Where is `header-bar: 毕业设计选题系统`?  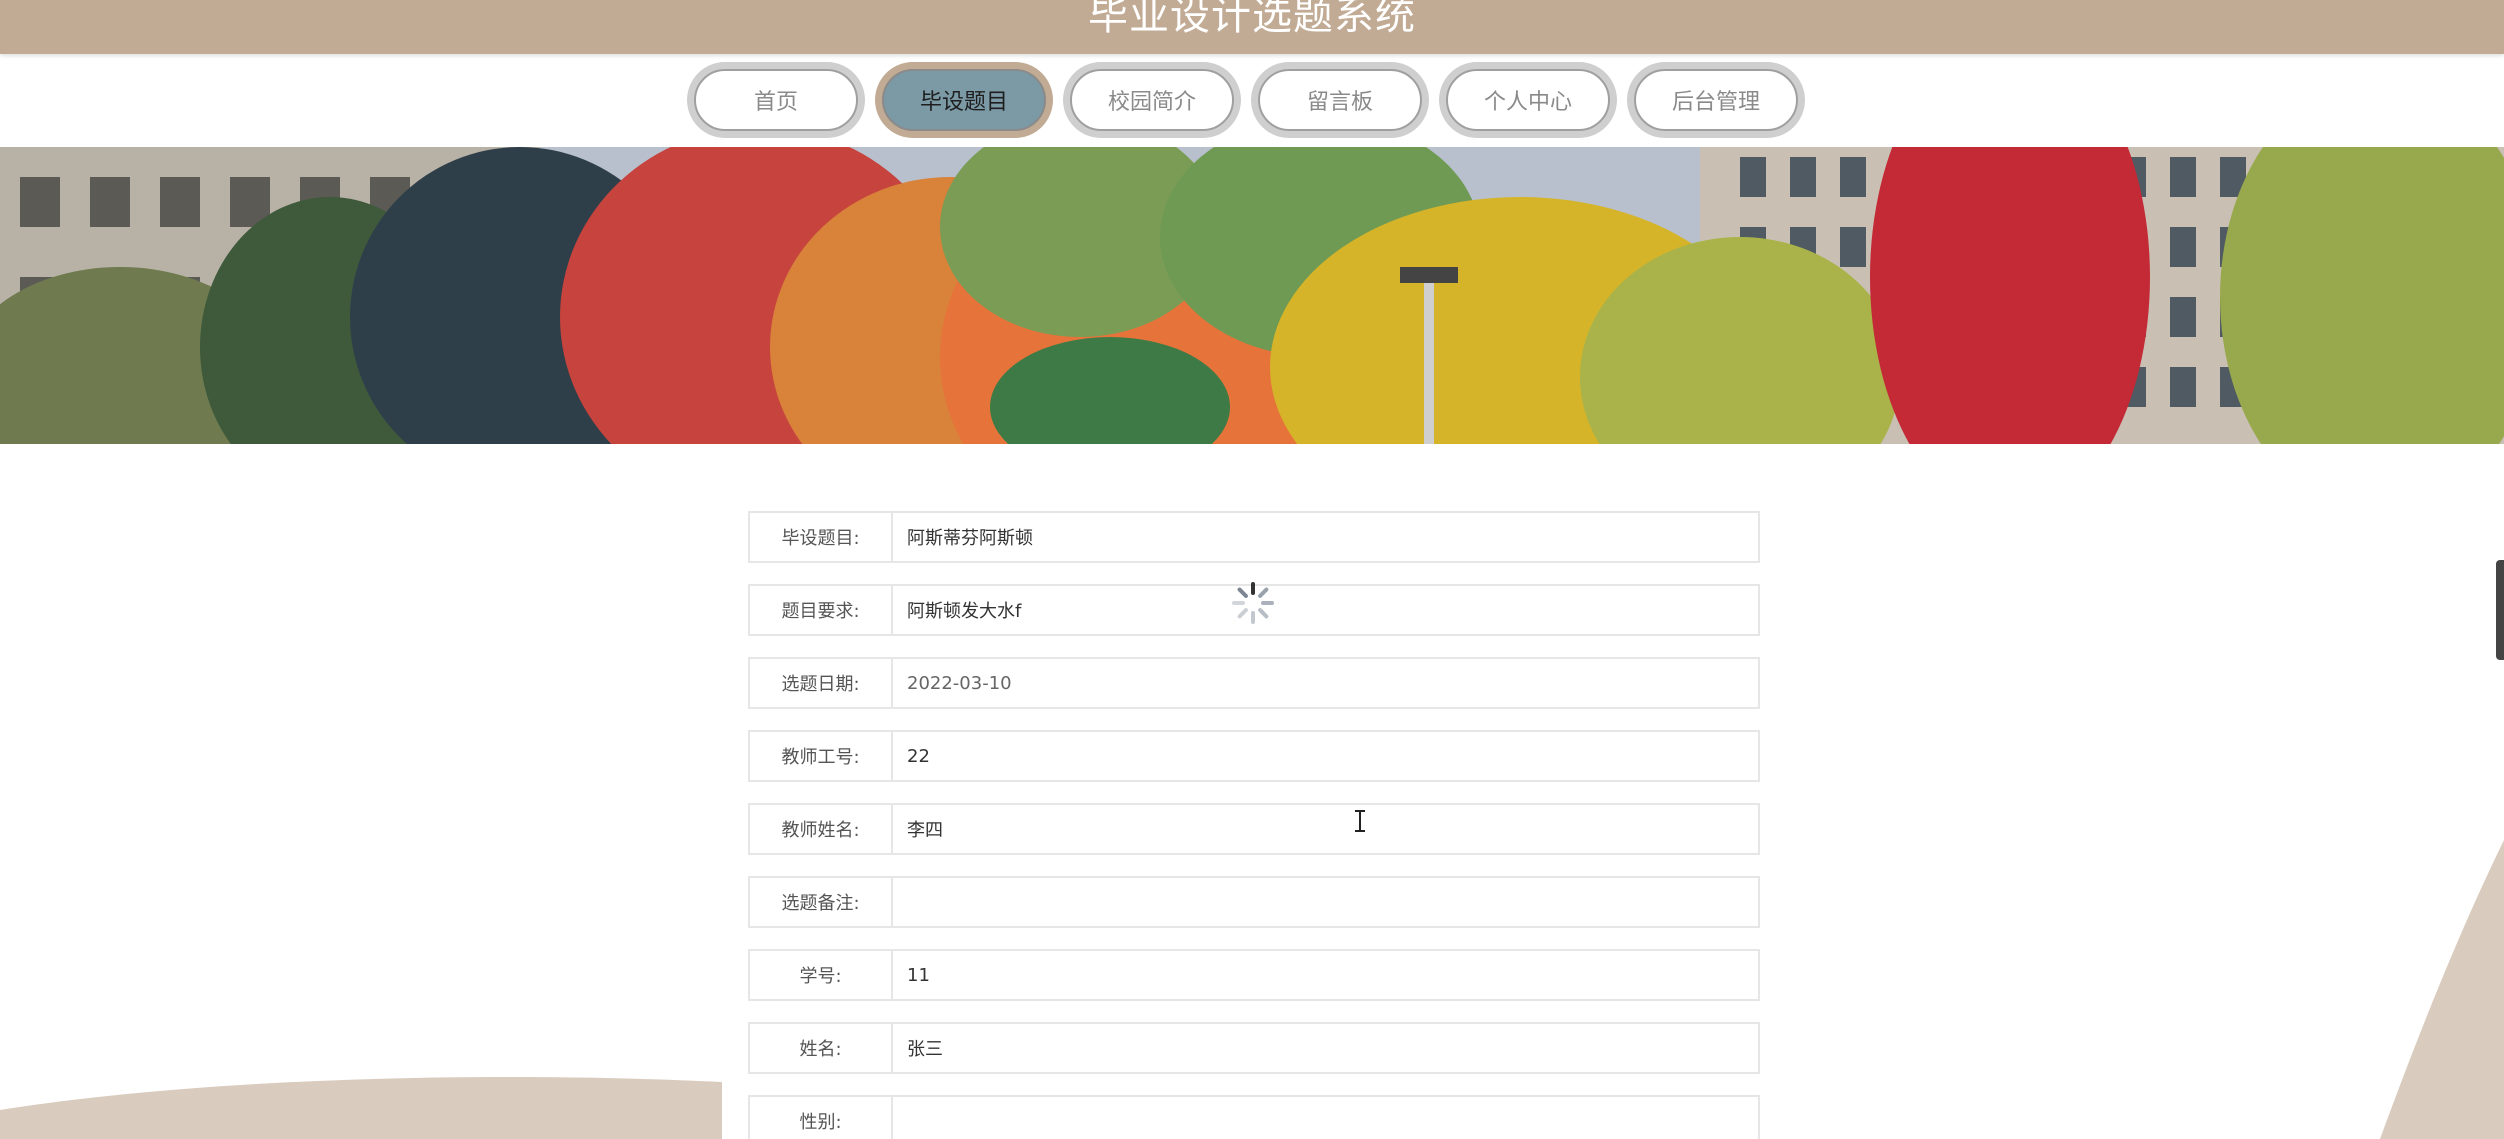 header-bar: 毕业设计选题系统 is located at coordinates (1252, 27).